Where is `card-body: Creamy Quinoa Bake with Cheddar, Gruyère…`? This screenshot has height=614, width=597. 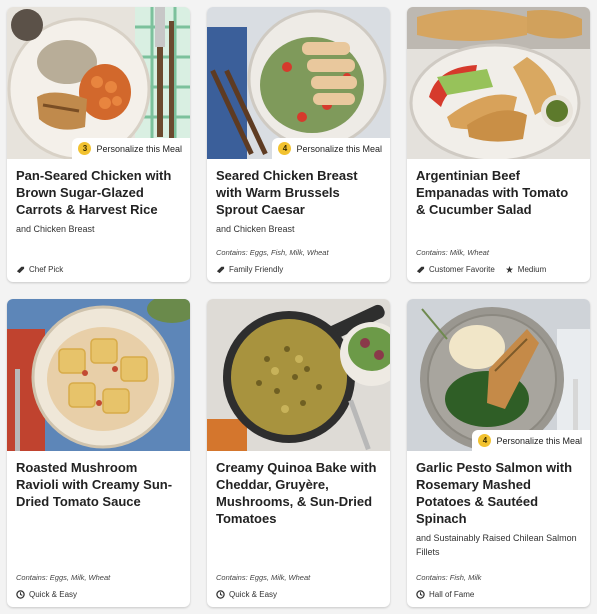
card-body: Creamy Quinoa Bake with Cheddar, Gruyère… is located at coordinates (298, 529).